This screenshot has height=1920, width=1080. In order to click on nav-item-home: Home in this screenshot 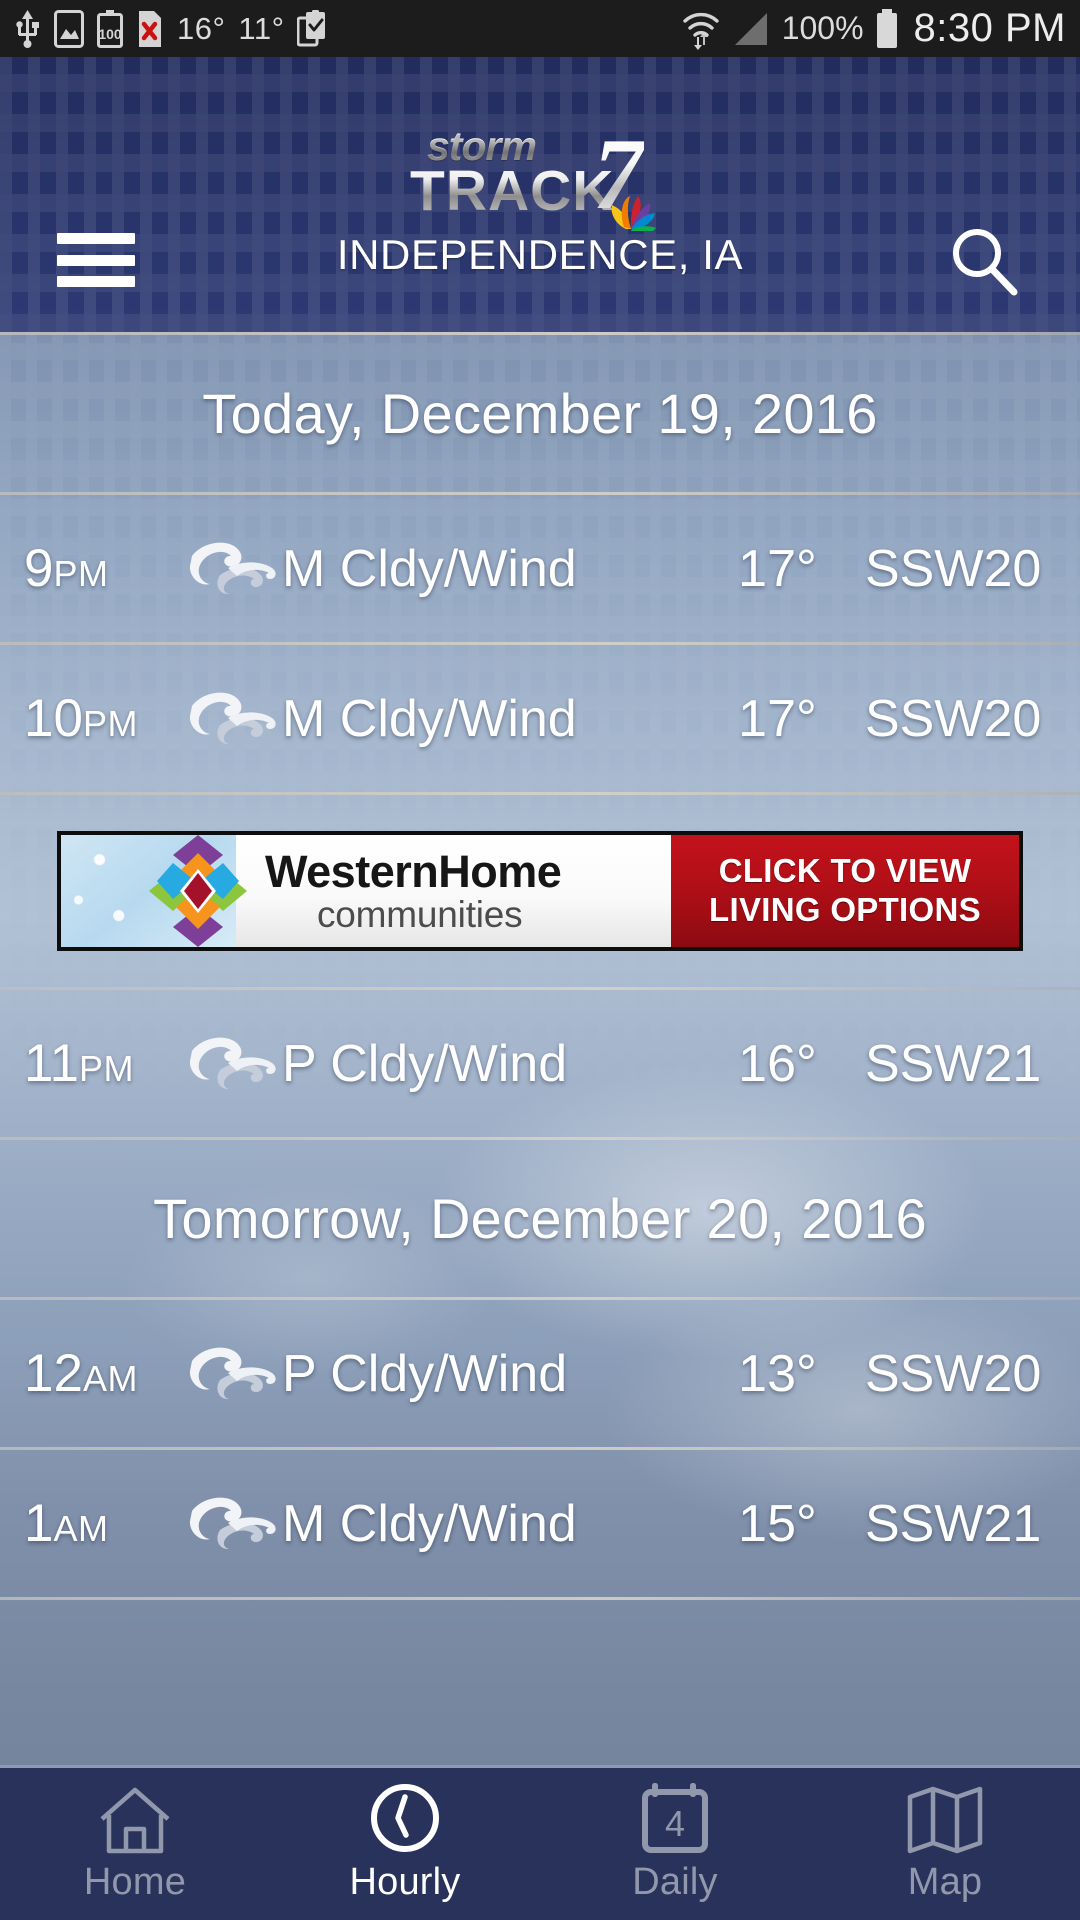, I will do `click(135, 1844)`.